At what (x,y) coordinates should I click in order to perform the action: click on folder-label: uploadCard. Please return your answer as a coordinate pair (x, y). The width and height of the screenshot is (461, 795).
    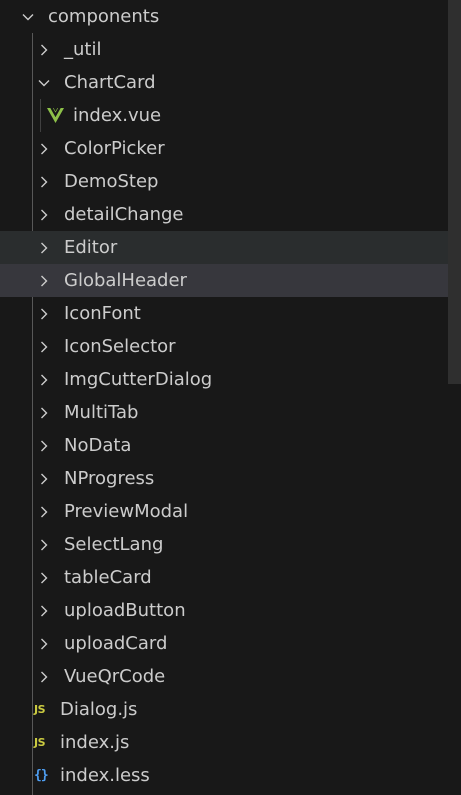
    Looking at the image, I should click on (116, 643).